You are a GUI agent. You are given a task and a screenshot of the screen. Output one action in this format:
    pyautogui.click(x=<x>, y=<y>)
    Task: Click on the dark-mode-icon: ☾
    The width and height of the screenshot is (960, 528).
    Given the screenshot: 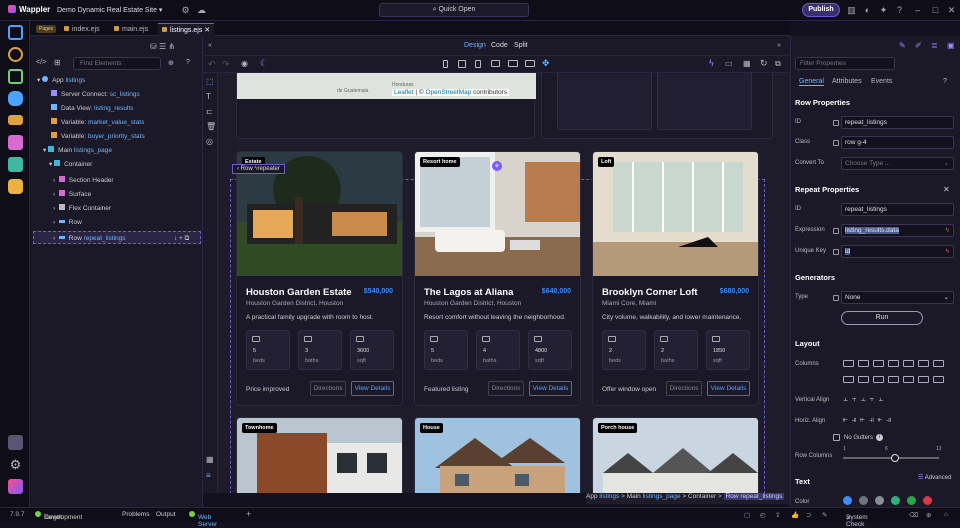 What is the action you would take?
    pyautogui.click(x=264, y=63)
    